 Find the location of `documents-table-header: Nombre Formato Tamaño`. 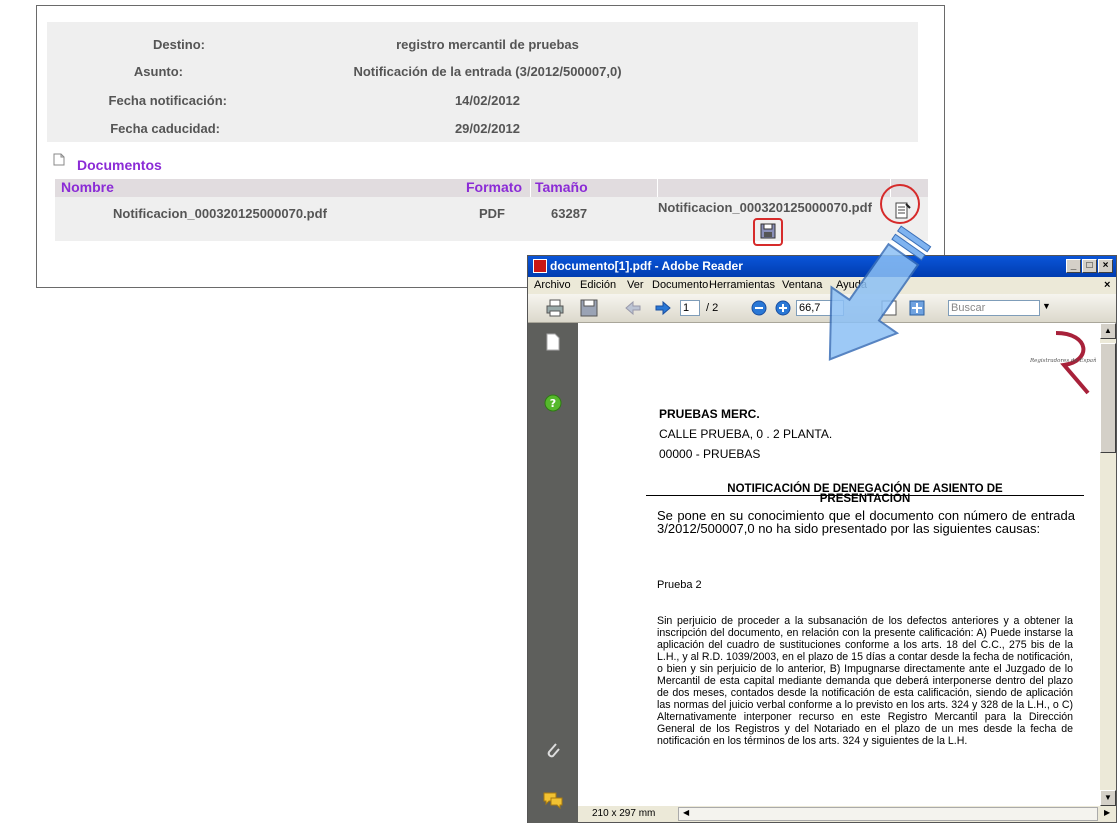

documents-table-header: Nombre Formato Tamaño is located at coordinates (491, 188).